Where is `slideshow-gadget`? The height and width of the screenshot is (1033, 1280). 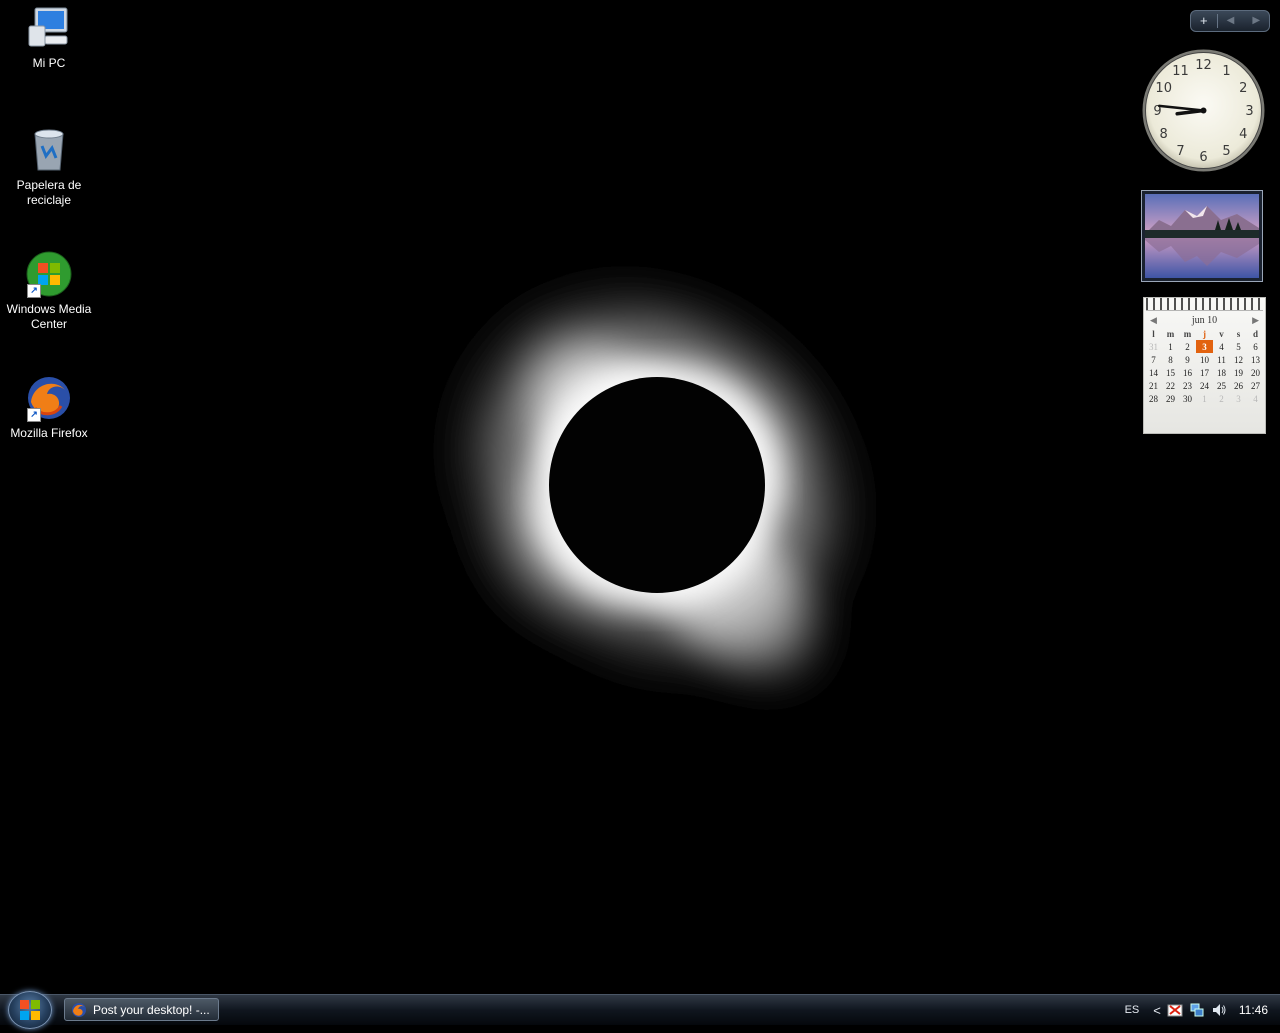
slideshow-gadget is located at coordinates (1202, 236).